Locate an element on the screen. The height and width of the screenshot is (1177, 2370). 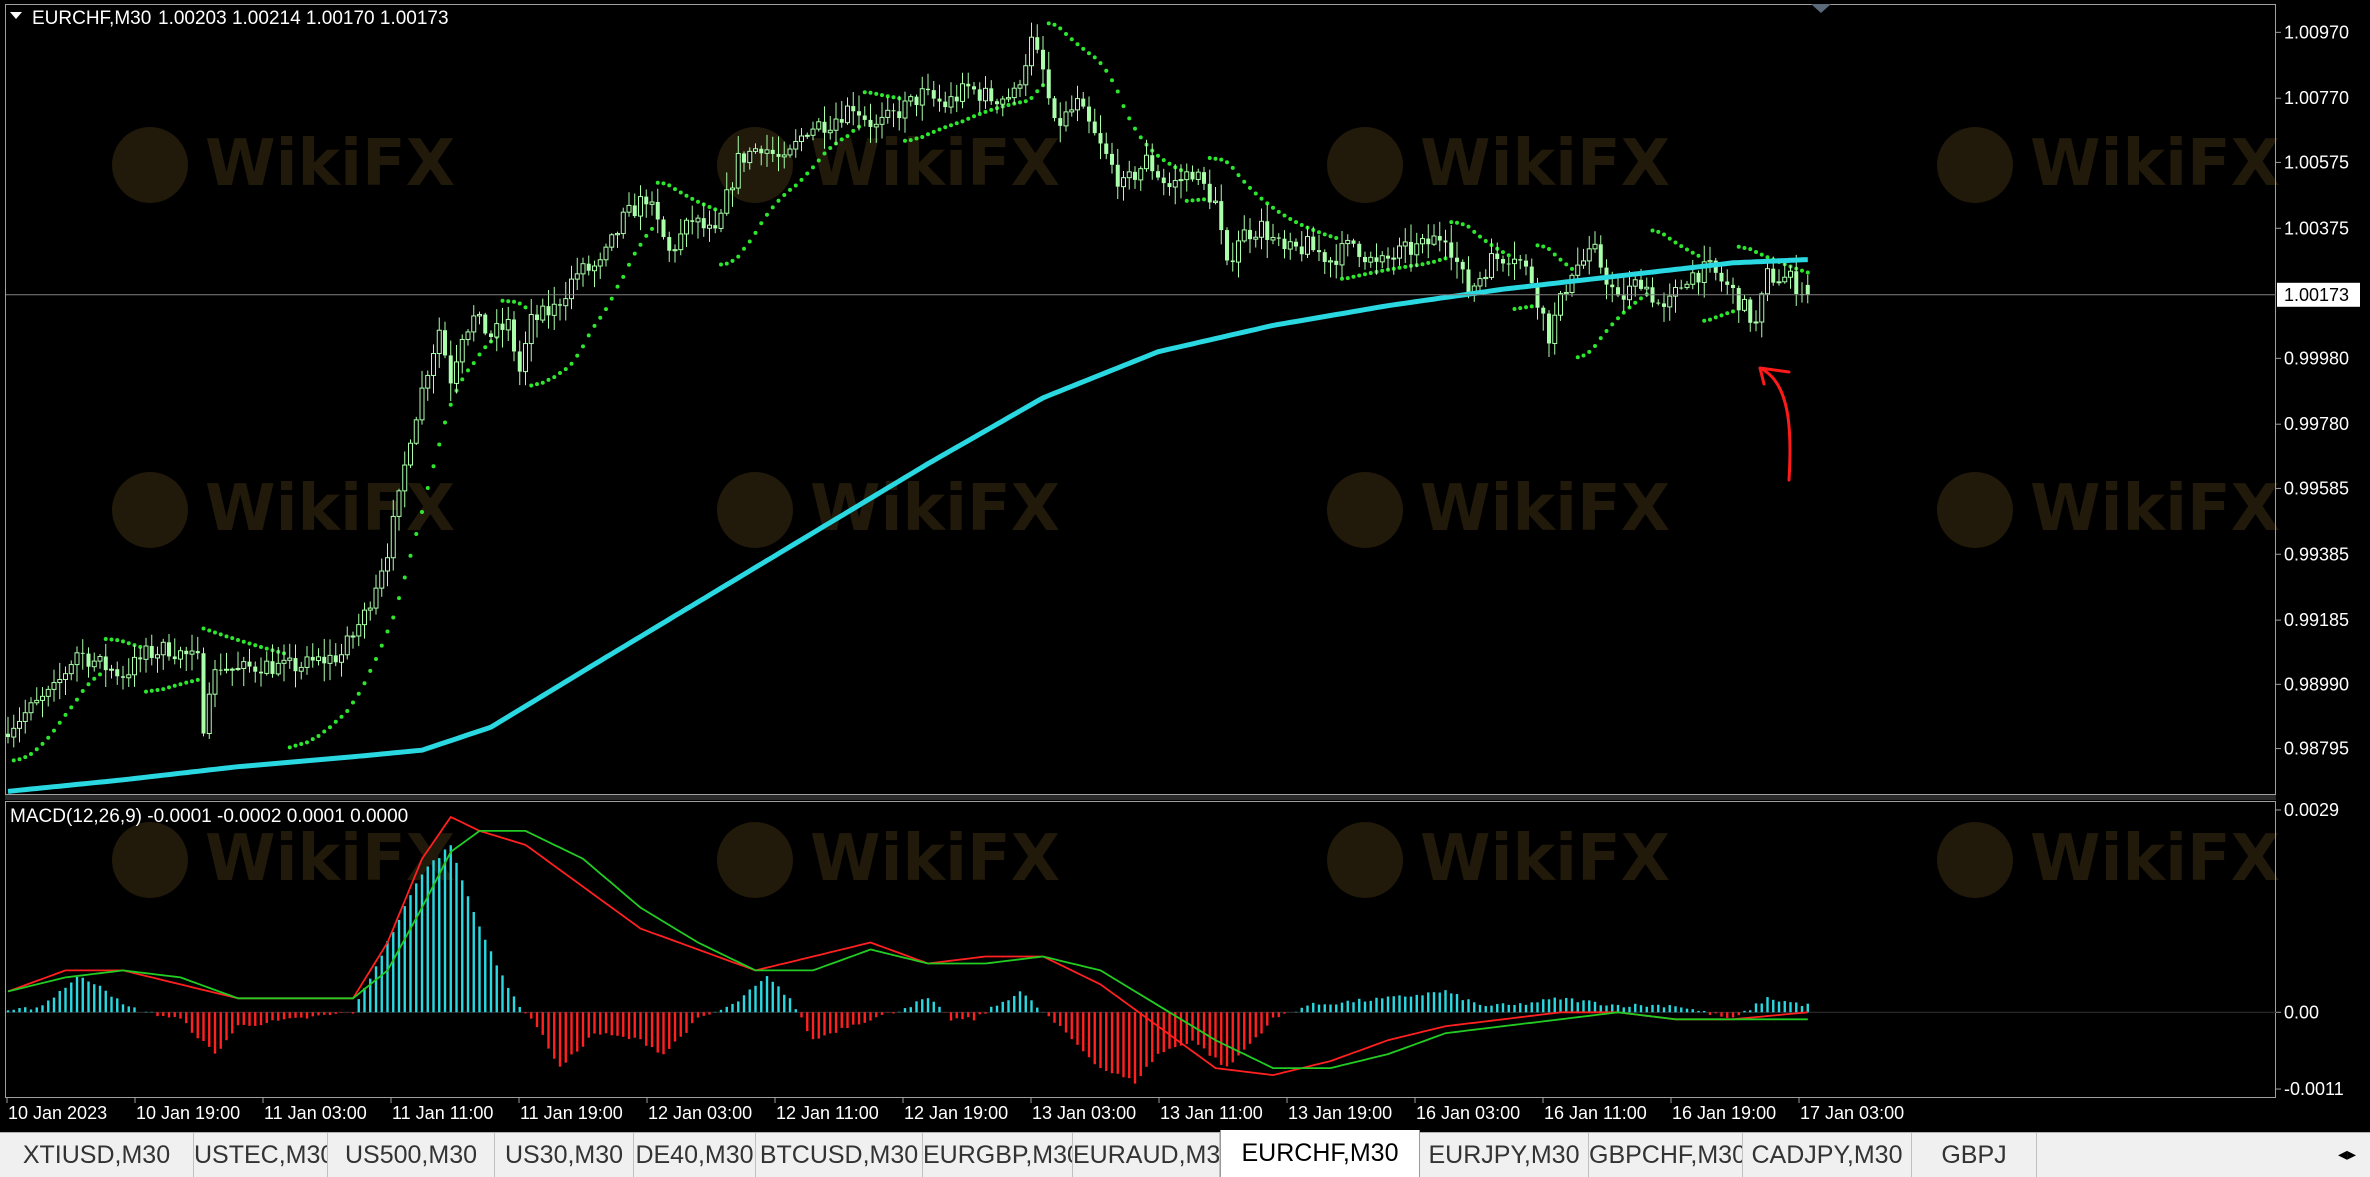
tab-us500-m30: US500,M30 is located at coordinates (411, 1155).